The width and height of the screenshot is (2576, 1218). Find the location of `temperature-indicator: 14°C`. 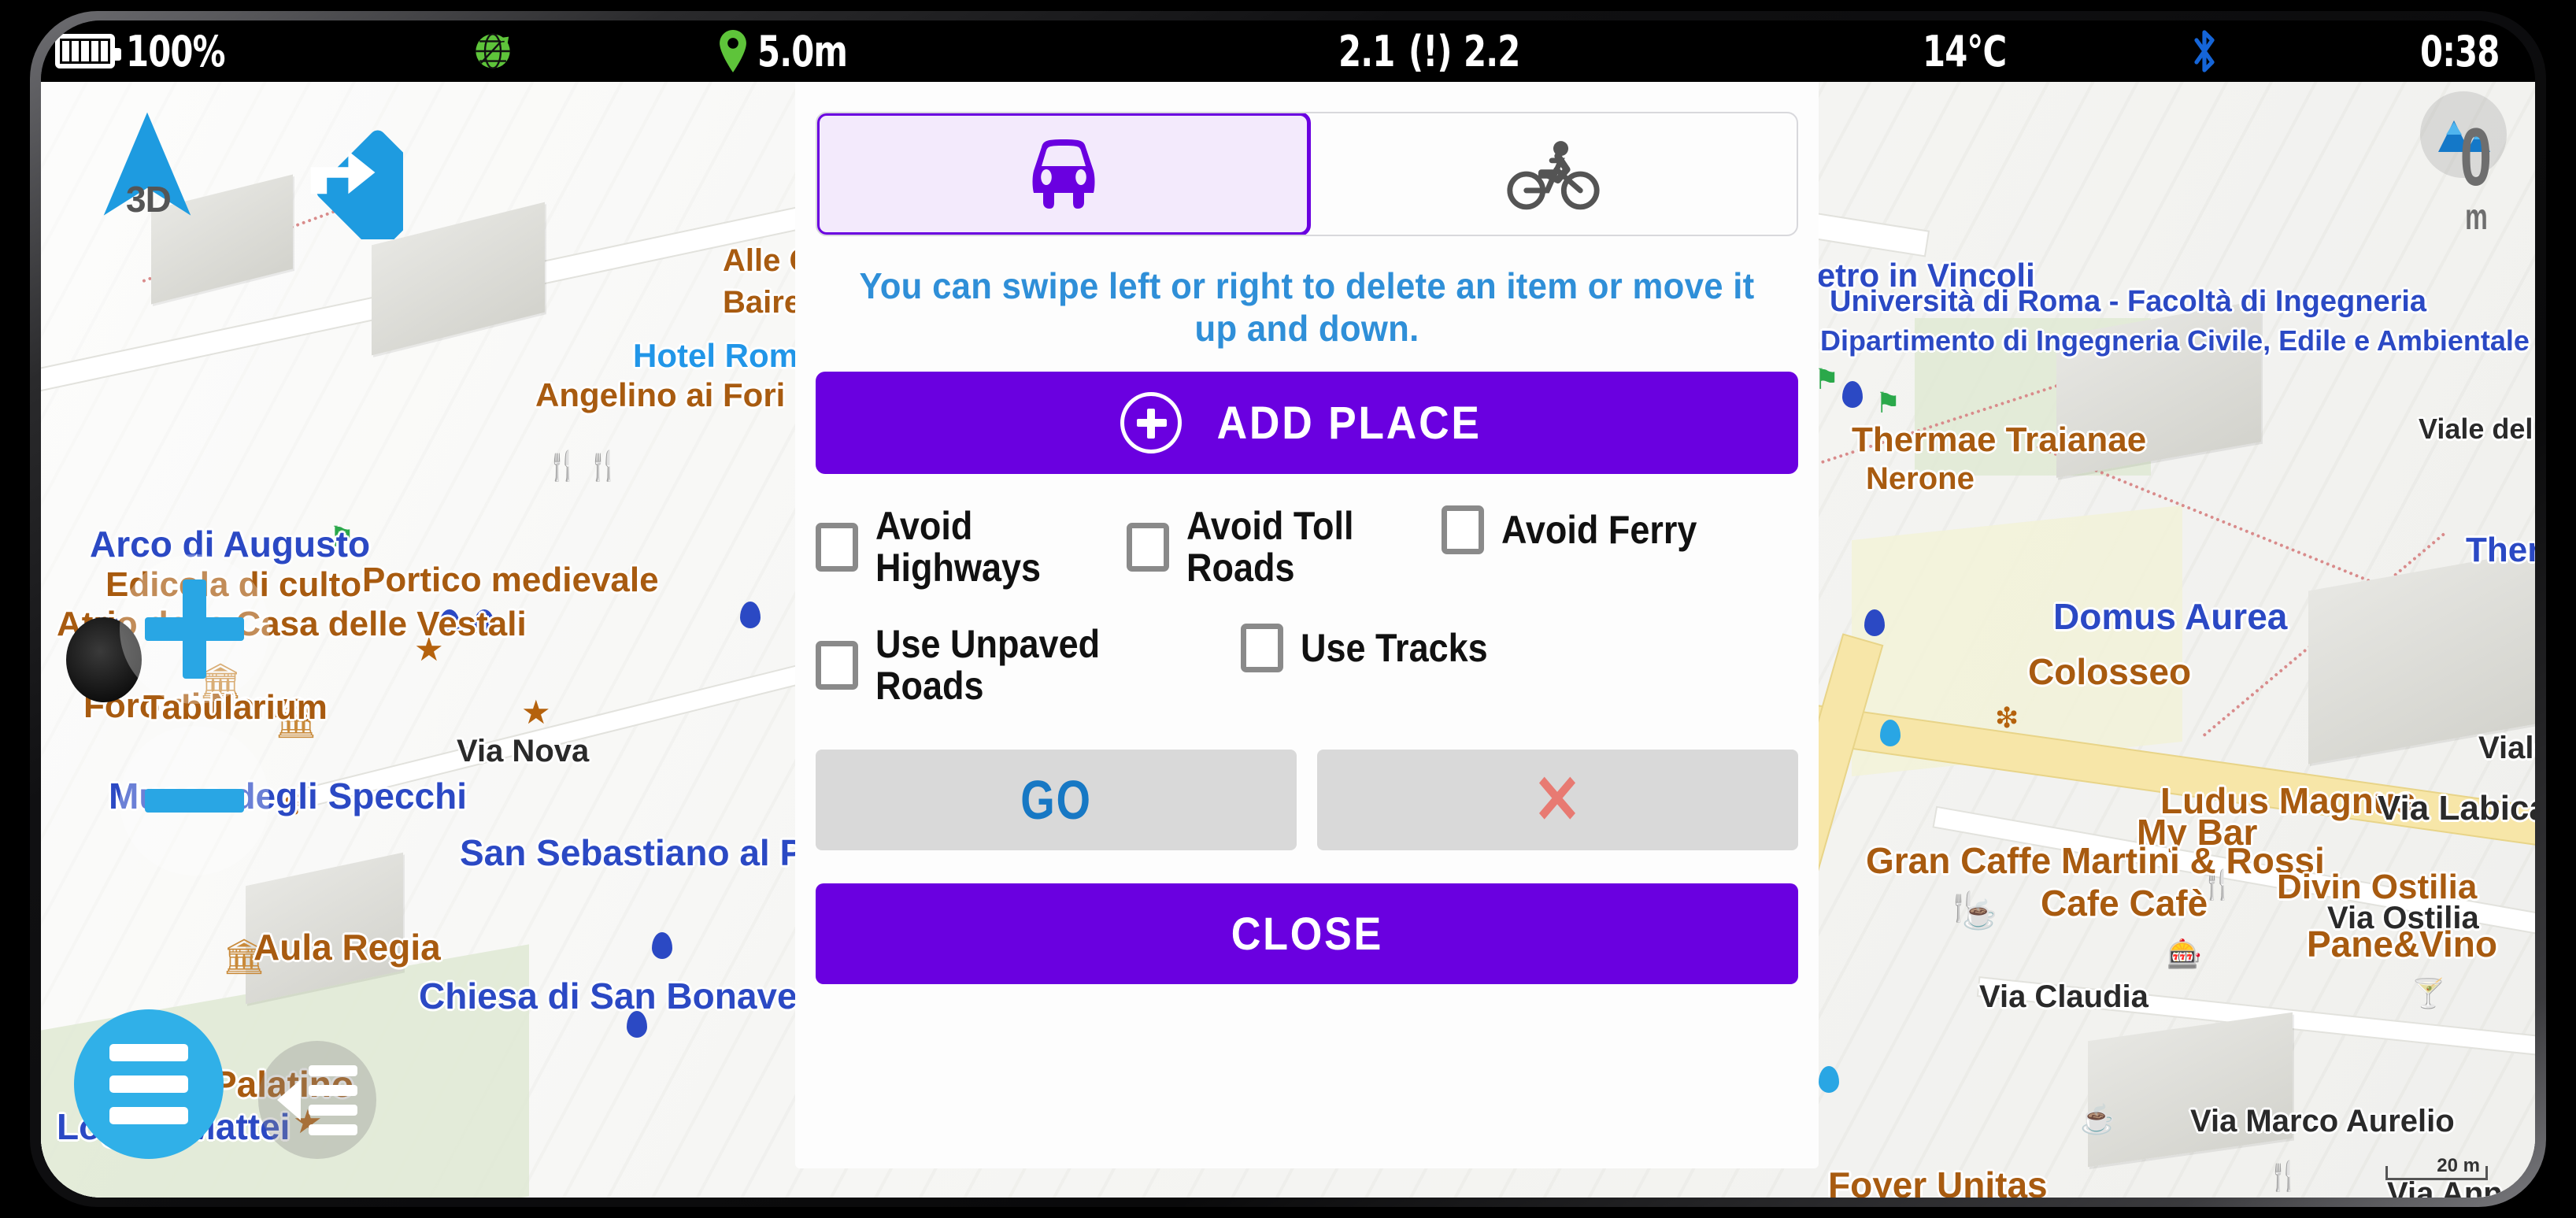

temperature-indicator: 14°C is located at coordinates (1971, 51).